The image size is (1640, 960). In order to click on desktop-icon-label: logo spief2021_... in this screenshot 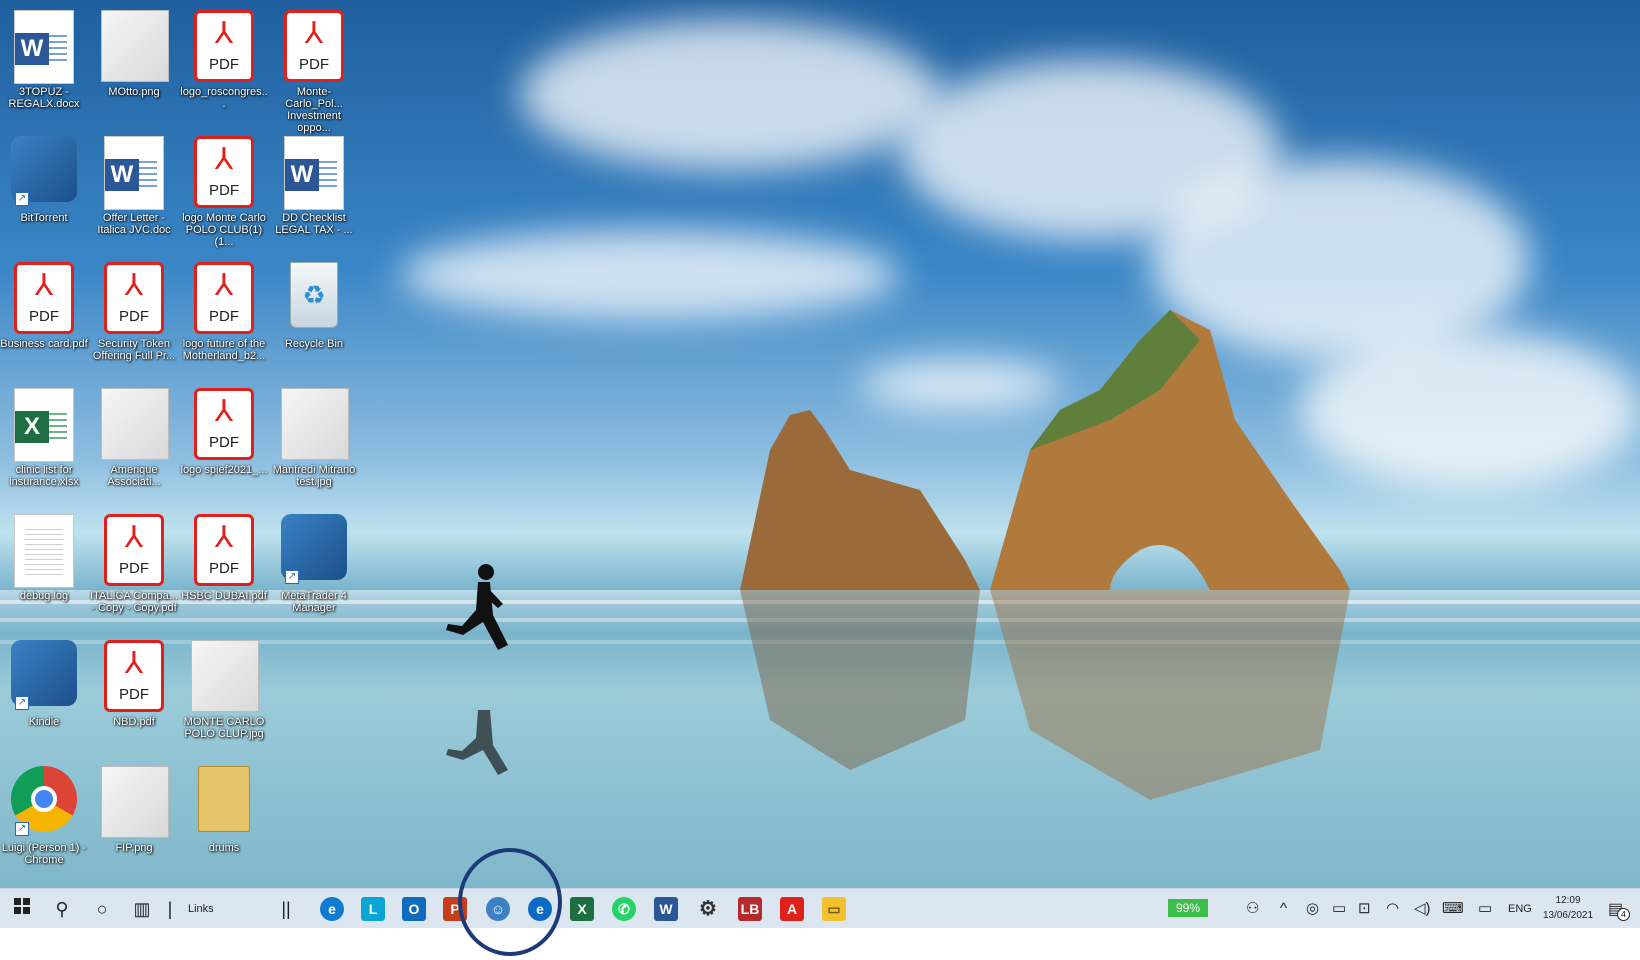, I will do `click(224, 470)`.